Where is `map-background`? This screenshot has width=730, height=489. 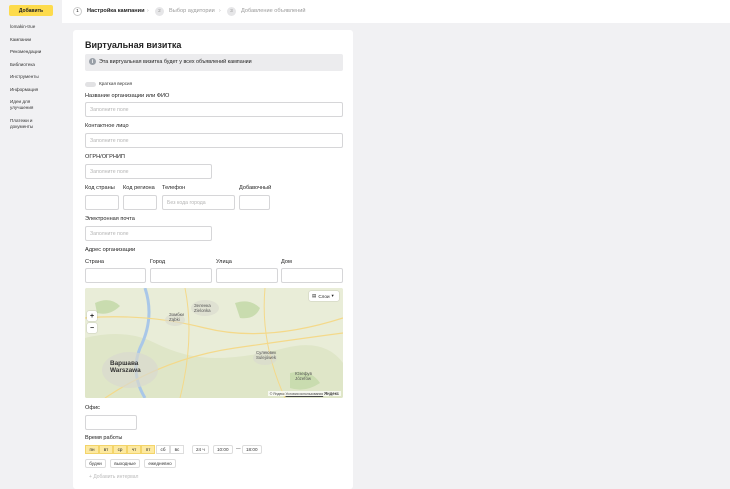 map-background is located at coordinates (214, 343).